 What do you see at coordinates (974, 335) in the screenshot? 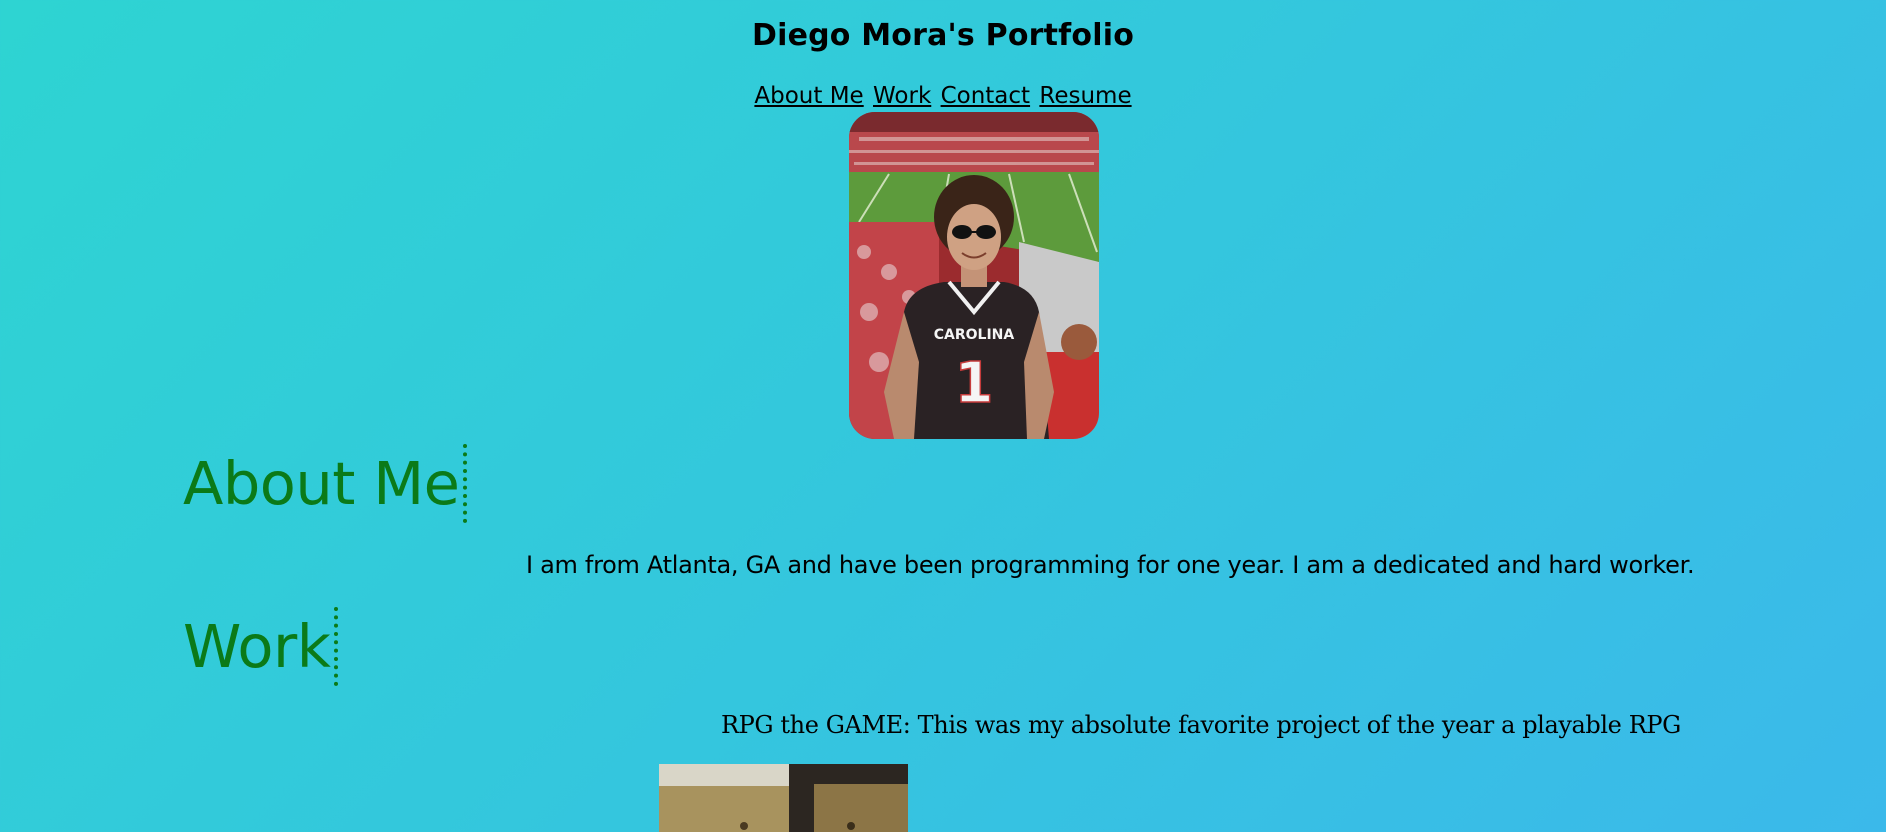
I see `jersey-text: CAROLINA` at bounding box center [974, 335].